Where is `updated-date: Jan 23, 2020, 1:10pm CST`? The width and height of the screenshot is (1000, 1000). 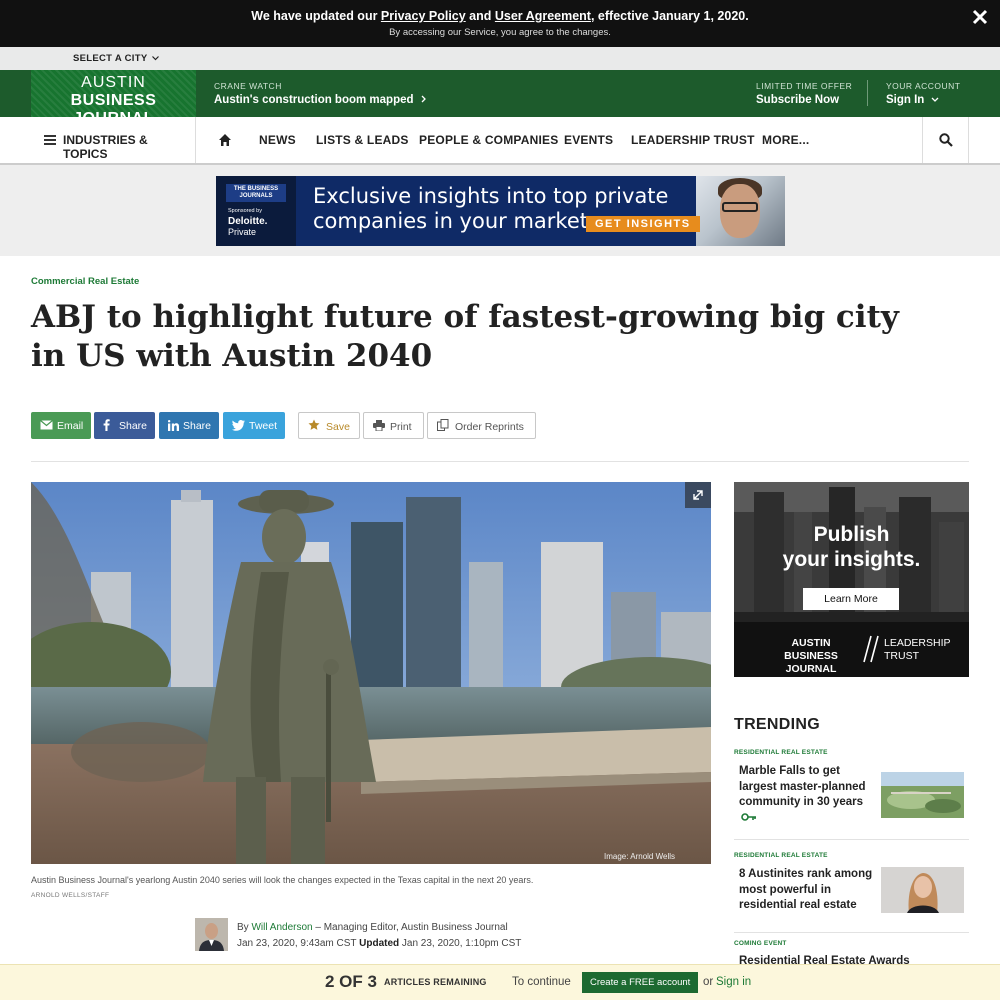 updated-date: Jan 23, 2020, 1:10pm CST is located at coordinates (460, 943).